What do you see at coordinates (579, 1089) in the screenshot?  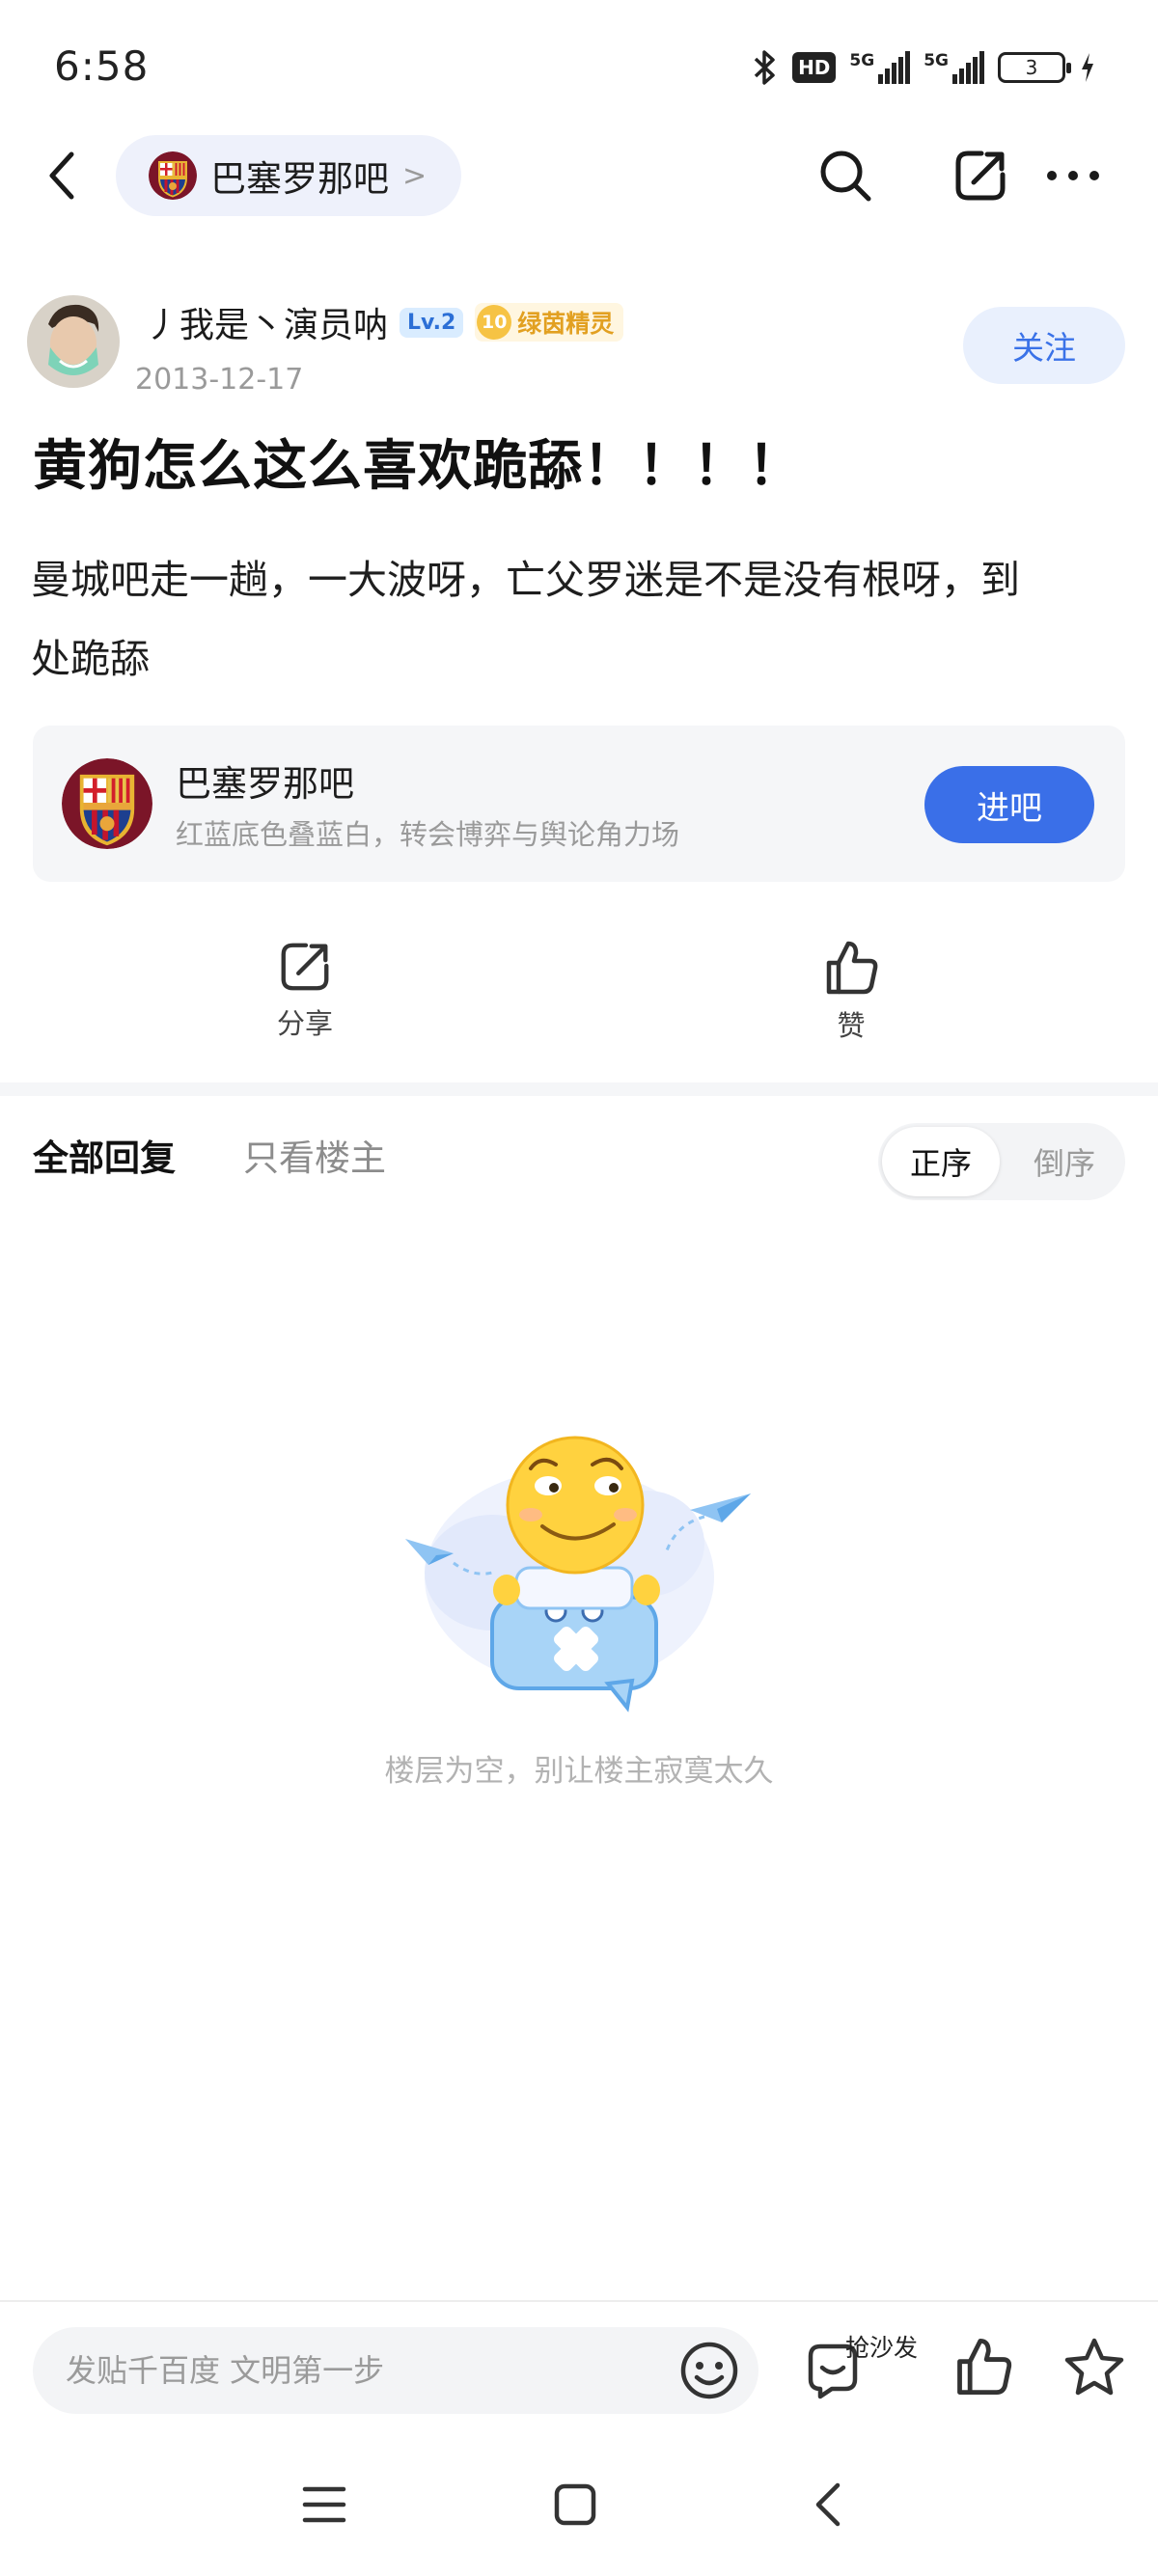 I see `section-divider` at bounding box center [579, 1089].